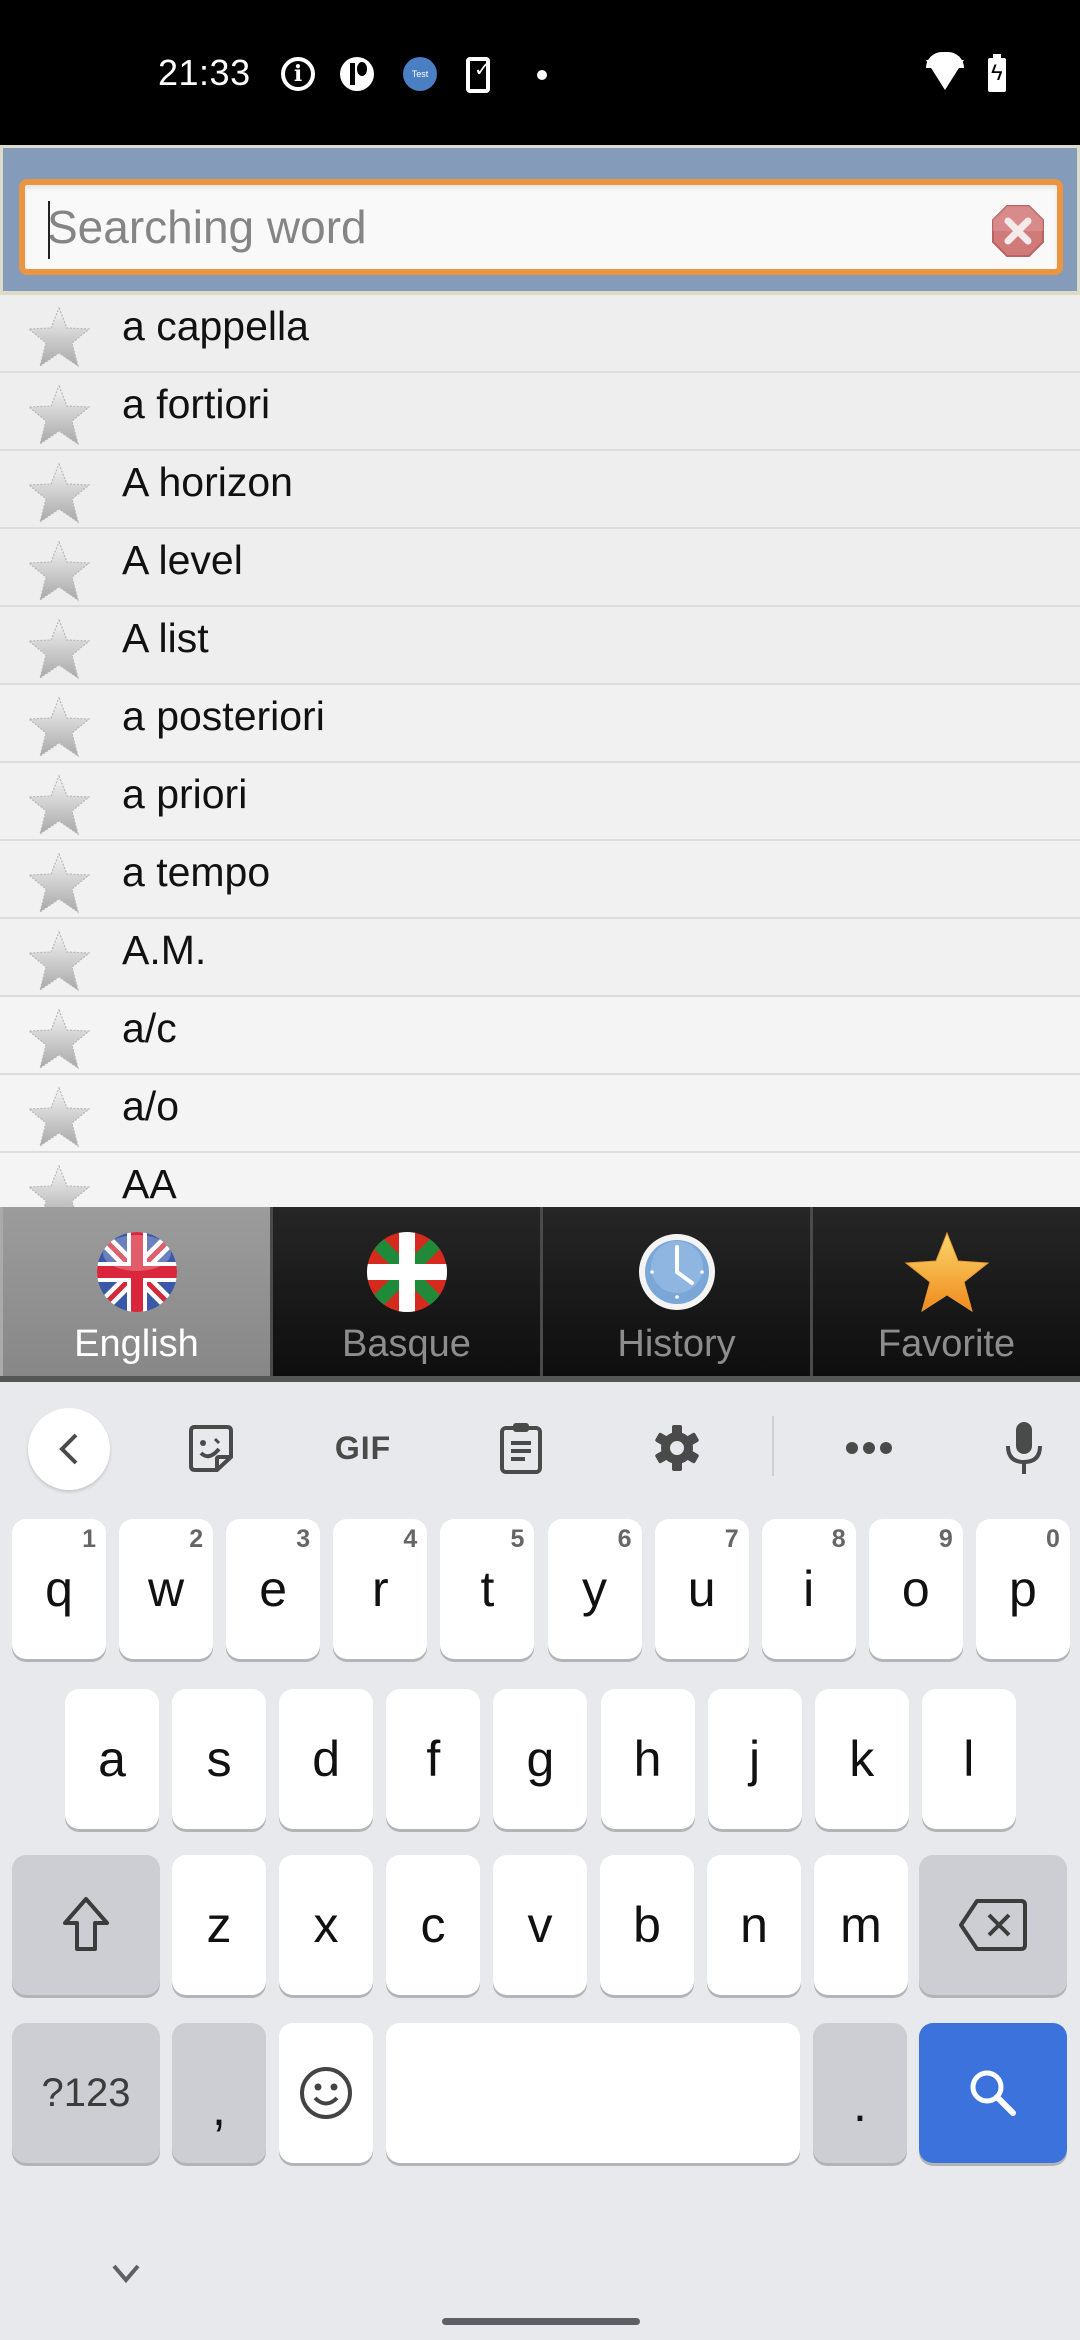  What do you see at coordinates (540, 1180) in the screenshot?
I see `word-list-item: AA` at bounding box center [540, 1180].